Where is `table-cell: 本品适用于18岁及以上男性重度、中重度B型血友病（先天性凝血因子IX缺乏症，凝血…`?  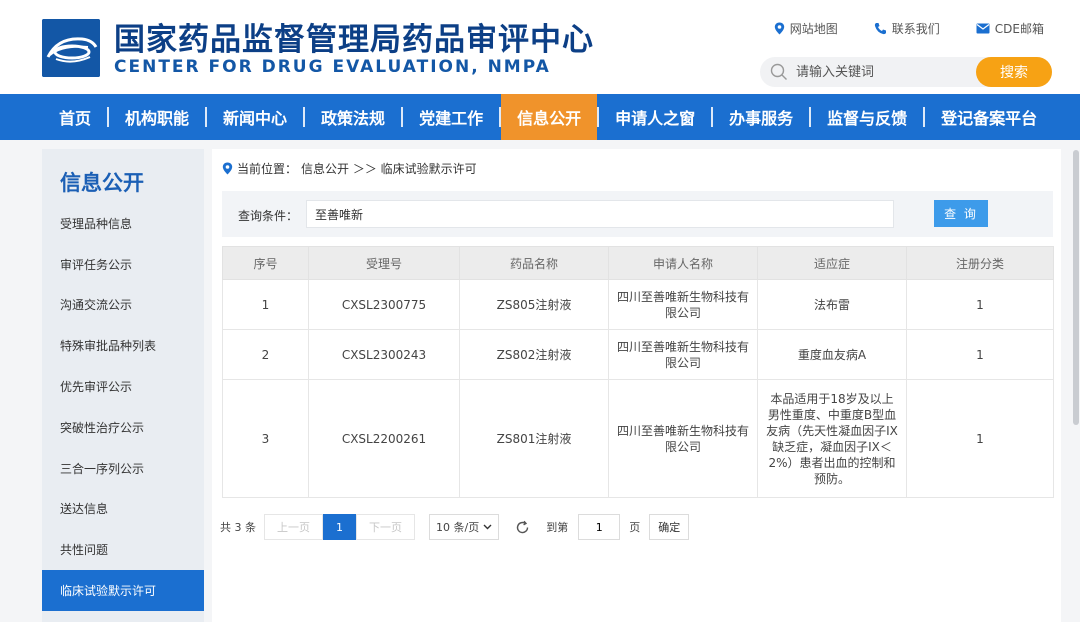 table-cell: 本品适用于18岁及以上男性重度、中重度B型血友病（先天性凝血因子IX缺乏症，凝血… is located at coordinates (832, 438).